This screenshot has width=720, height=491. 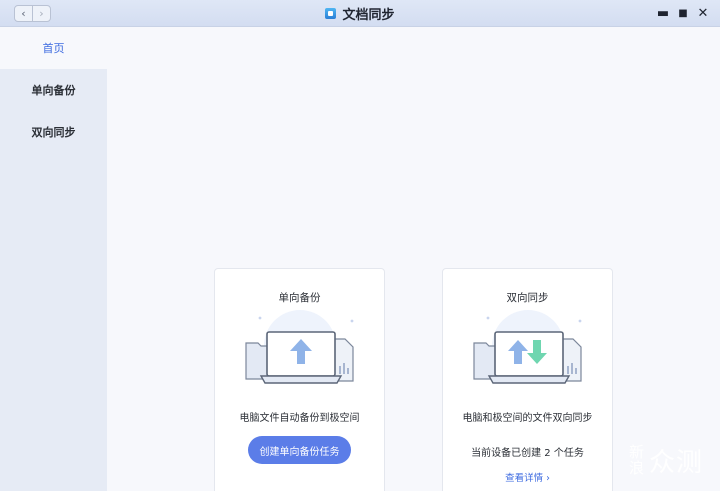 I want to click on close-button: ✕, so click(x=703, y=13).